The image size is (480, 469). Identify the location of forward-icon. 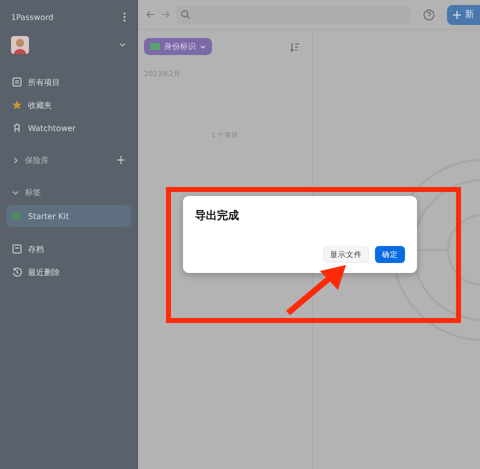
(165, 14).